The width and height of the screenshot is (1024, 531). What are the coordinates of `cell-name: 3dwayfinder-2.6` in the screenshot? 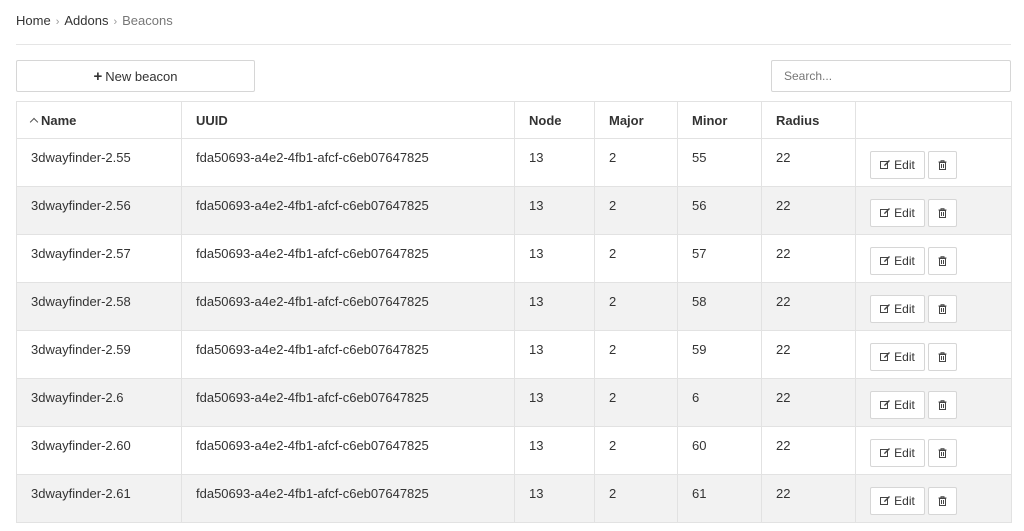 It's located at (99, 402).